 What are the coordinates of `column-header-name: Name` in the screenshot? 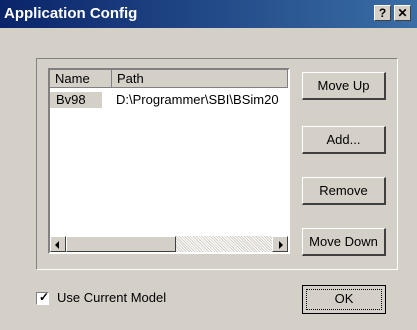 It's located at (81, 79).